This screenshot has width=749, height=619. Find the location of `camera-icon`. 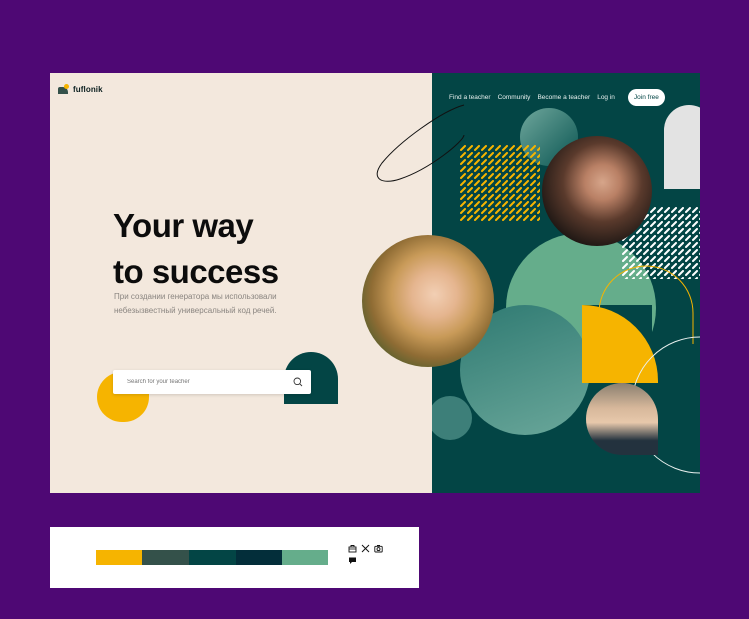

camera-icon is located at coordinates (378, 548).